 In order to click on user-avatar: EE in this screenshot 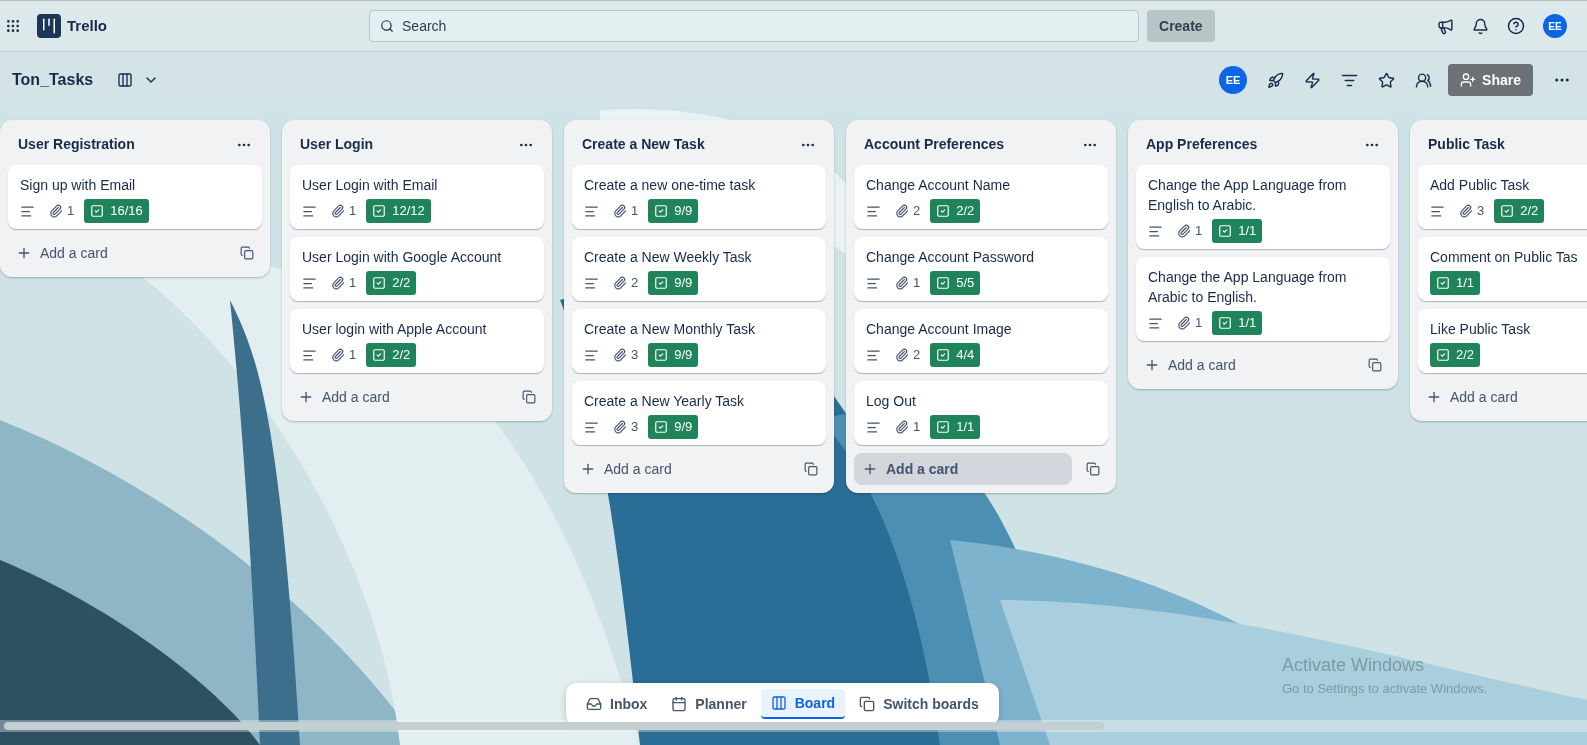, I will do `click(1555, 26)`.